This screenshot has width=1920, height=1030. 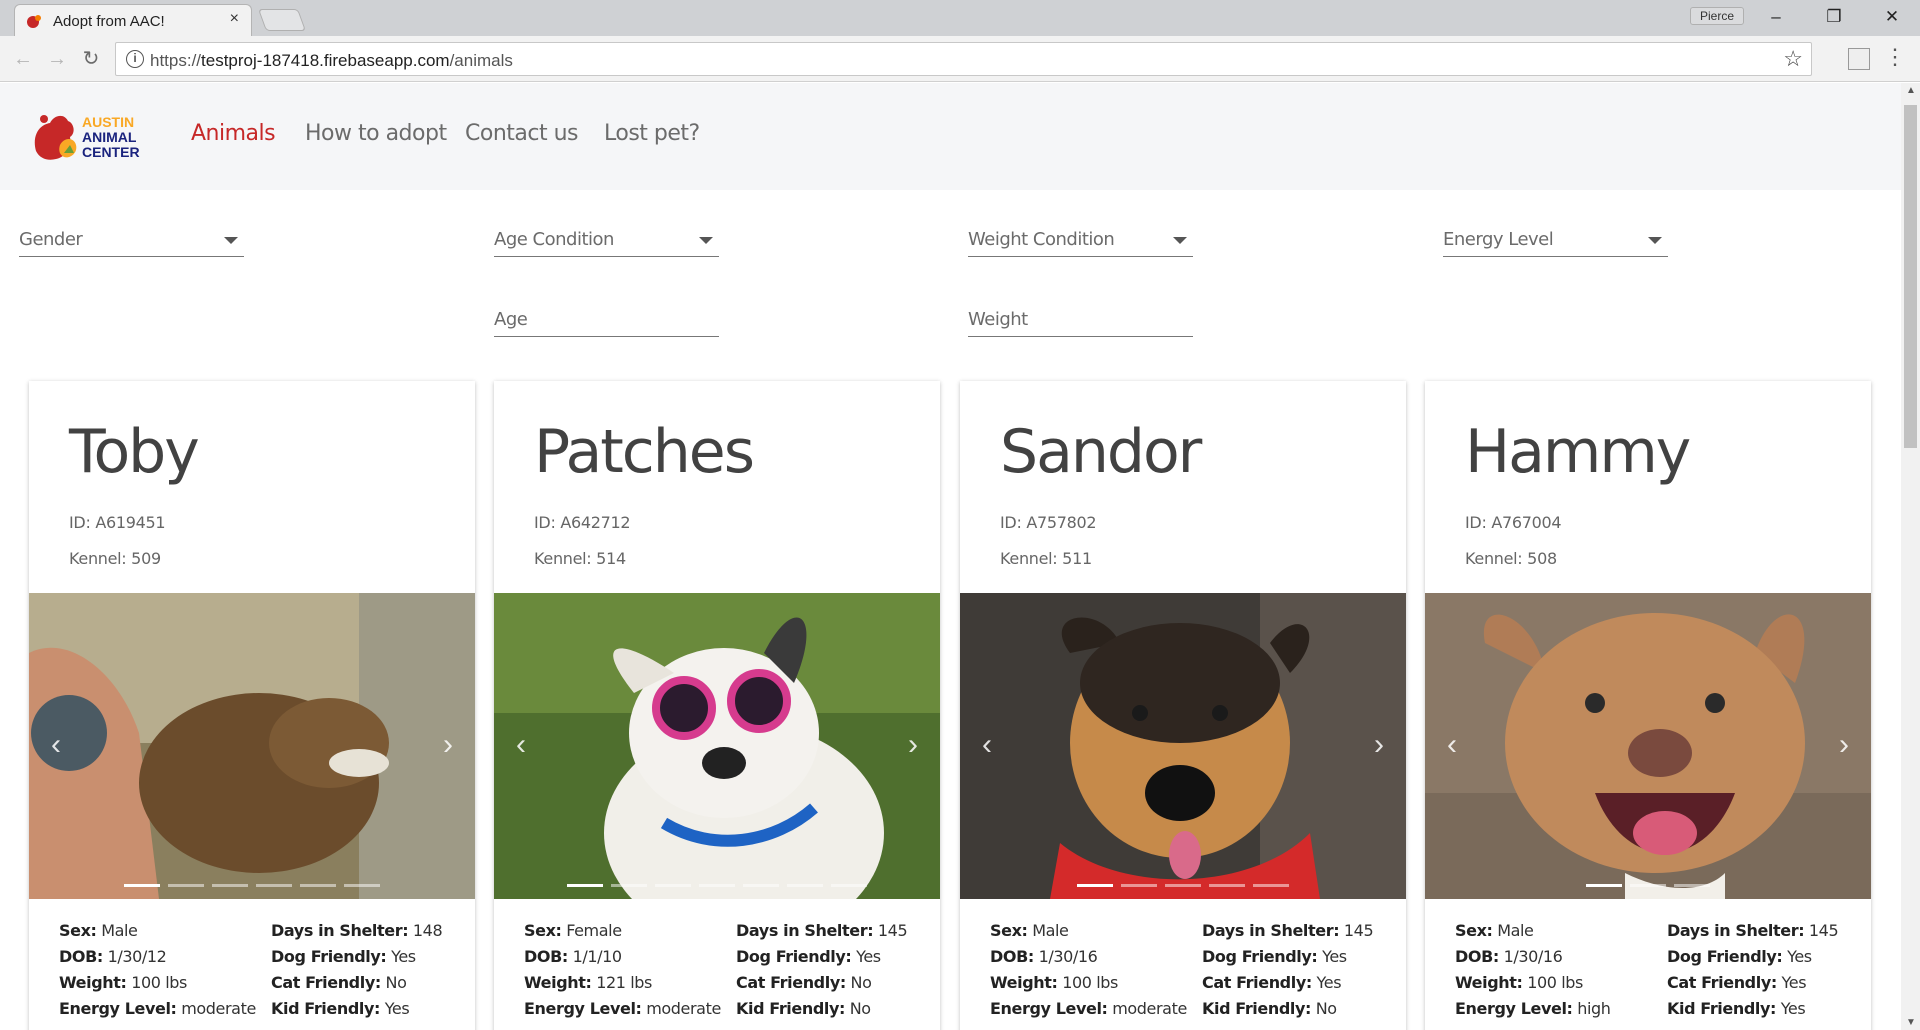 What do you see at coordinates (652, 133) in the screenshot?
I see `nav-lost-pet: Lost pet?` at bounding box center [652, 133].